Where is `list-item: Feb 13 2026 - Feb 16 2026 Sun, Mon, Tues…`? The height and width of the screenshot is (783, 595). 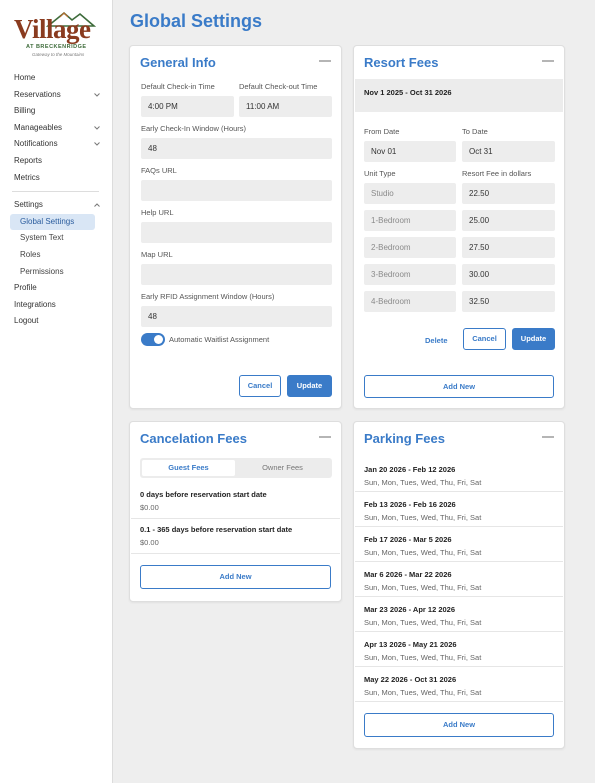
list-item: Feb 13 2026 - Feb 16 2026 Sun, Mon, Tues… is located at coordinates (459, 509).